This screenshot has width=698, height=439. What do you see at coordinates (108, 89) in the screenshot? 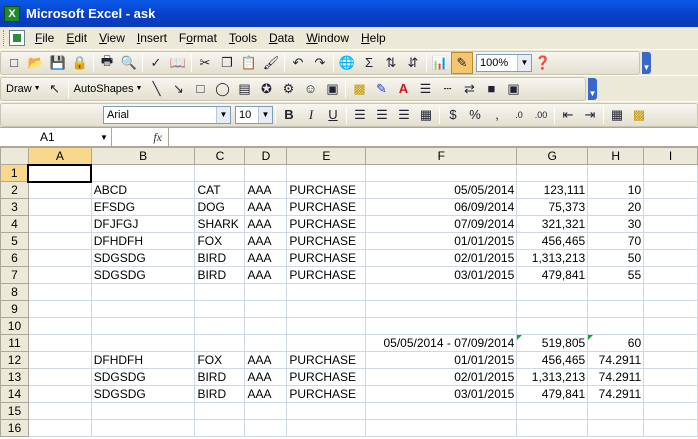
I see `autoshapes-button: AutoShapes ▼` at bounding box center [108, 89].